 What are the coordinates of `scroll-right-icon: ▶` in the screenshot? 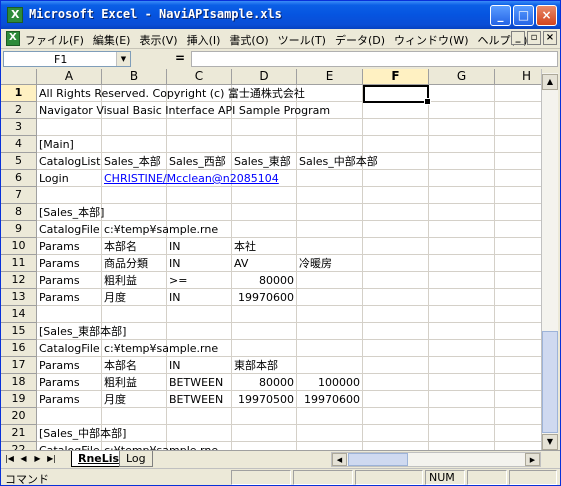 It's located at (532, 459).